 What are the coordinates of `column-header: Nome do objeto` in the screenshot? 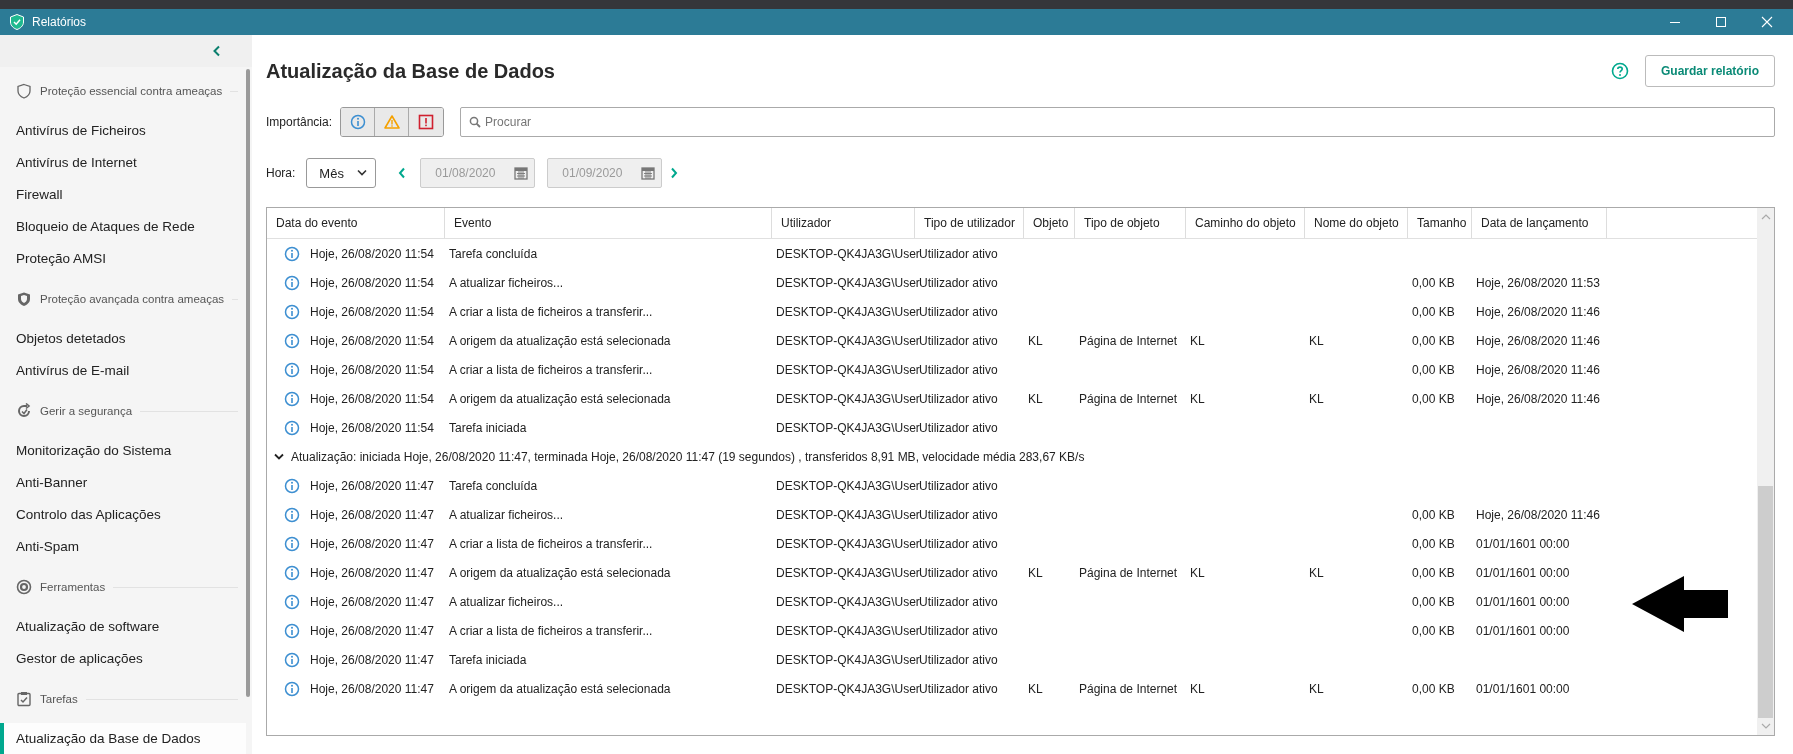 It's located at (1356, 223).